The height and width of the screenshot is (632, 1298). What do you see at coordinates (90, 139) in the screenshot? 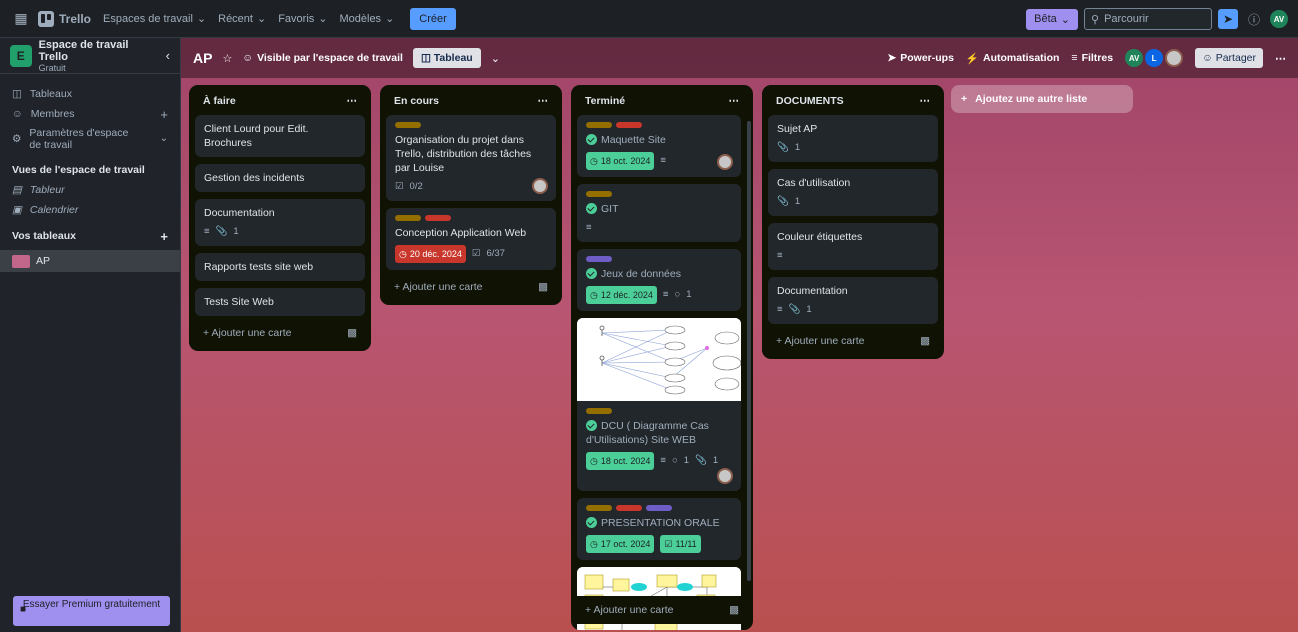
I see `sidebar-item-workspace-settings: ⚙ Paramètres d'espace de travail ⌄` at bounding box center [90, 139].